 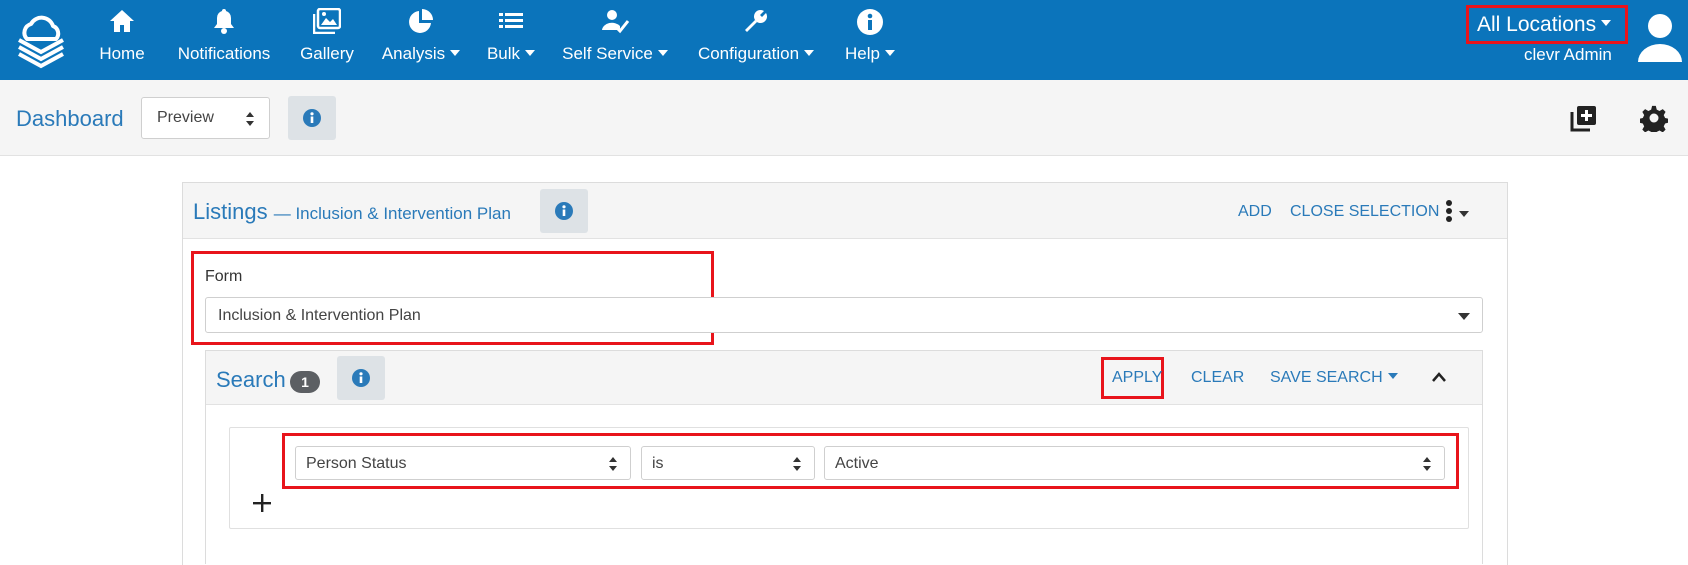 What do you see at coordinates (1217, 378) in the screenshot?
I see `clear-button: CLEAR` at bounding box center [1217, 378].